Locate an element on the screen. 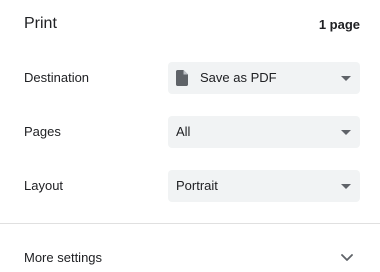  pages-label: Pages is located at coordinates (42, 131).